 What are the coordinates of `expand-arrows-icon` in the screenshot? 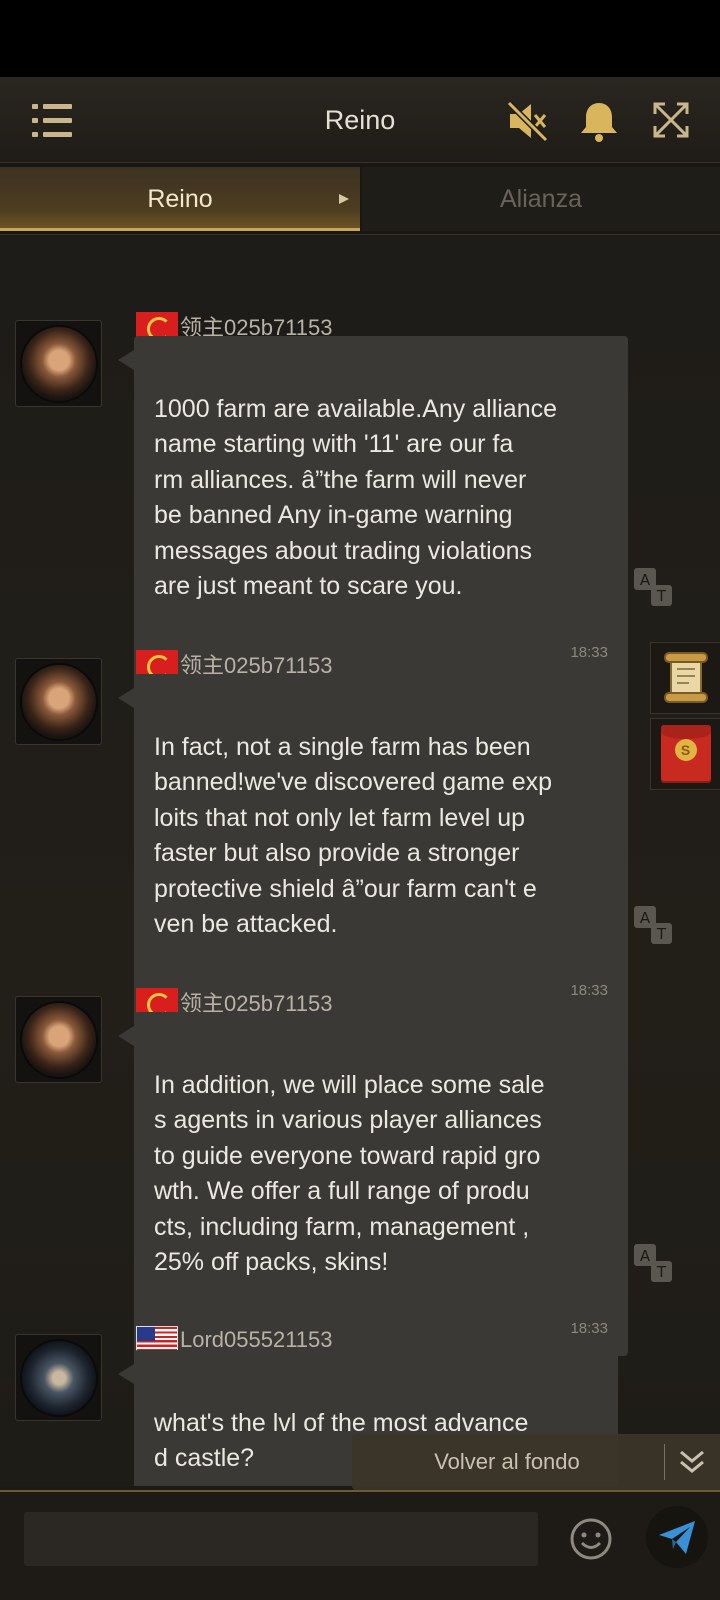 It's located at (671, 120).